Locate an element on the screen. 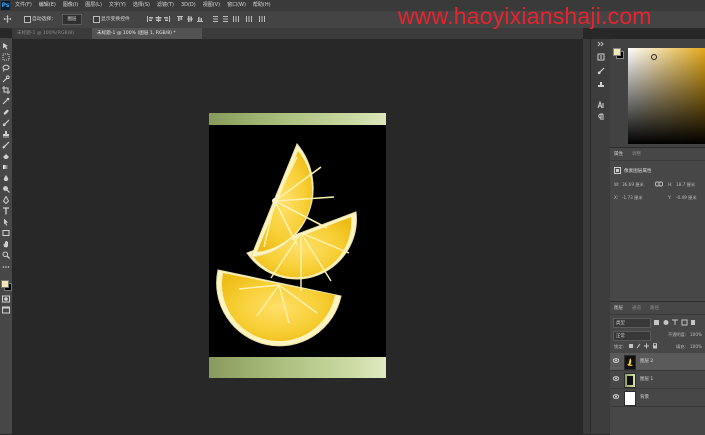 The image size is (705, 435). layer-filter-icons is located at coordinates (678, 322).